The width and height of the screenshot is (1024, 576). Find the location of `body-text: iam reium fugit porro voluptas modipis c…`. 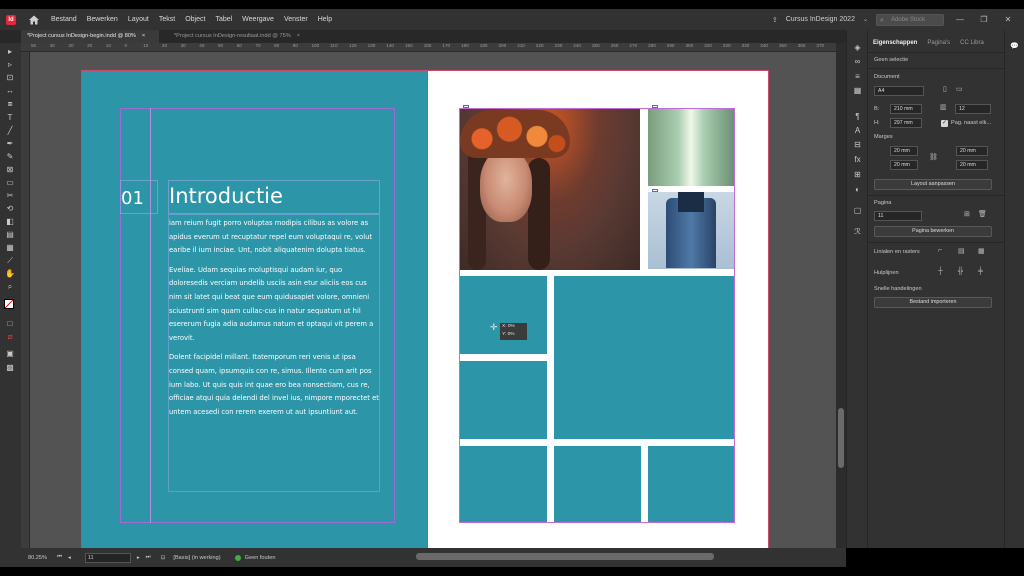

body-text: iam reium fugit porro voluptas modipis c… is located at coordinates (274, 321).